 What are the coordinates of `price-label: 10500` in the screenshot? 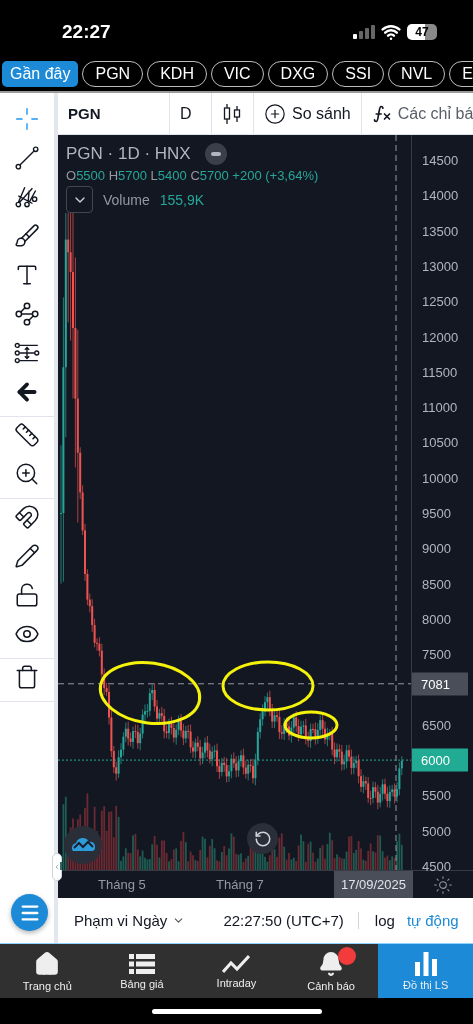 It's located at (440, 442).